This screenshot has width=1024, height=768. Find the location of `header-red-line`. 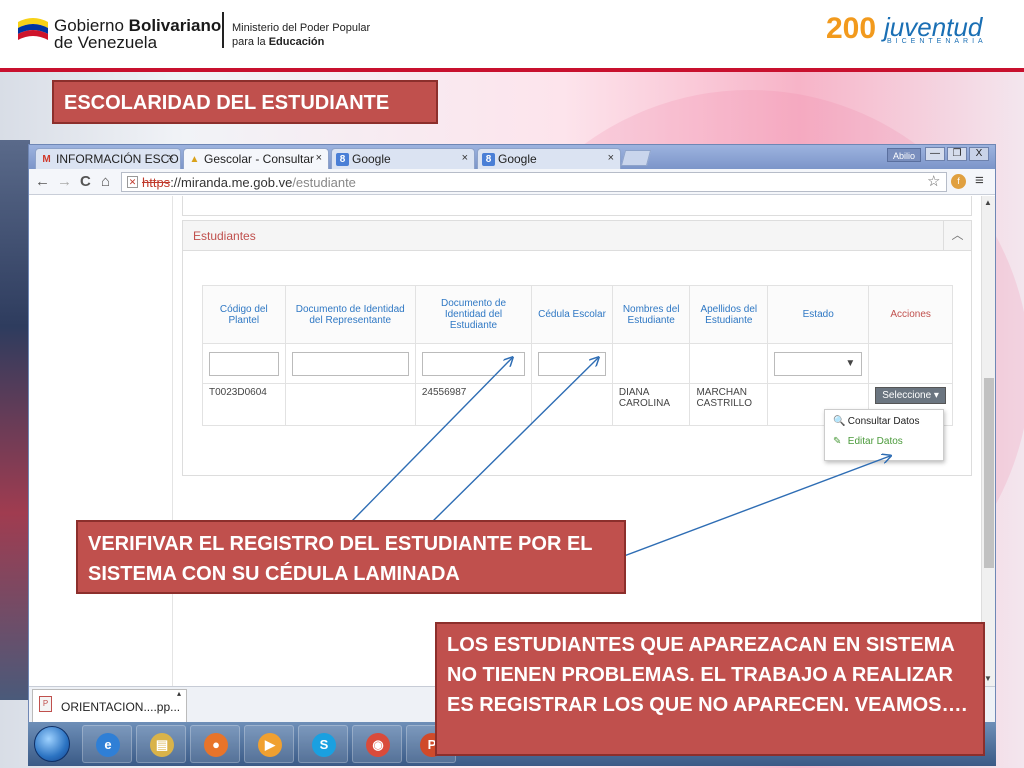

header-red-line is located at coordinates (512, 70).